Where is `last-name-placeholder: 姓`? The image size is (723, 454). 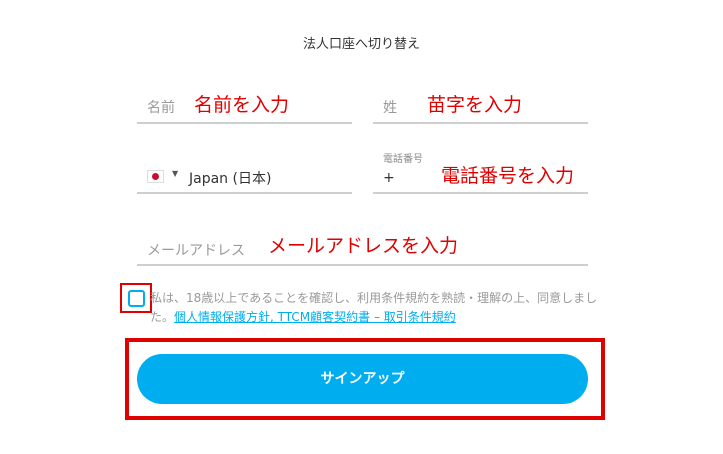 last-name-placeholder: 姓 is located at coordinates (390, 108).